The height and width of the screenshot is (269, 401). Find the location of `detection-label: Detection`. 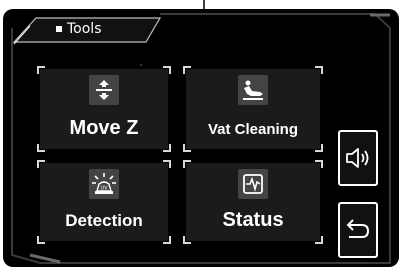

detection-label: Detection is located at coordinates (104, 220).